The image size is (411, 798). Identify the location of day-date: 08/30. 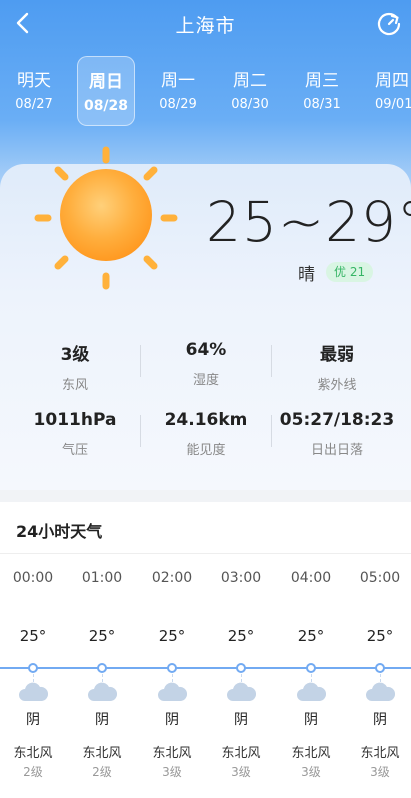
(250, 104).